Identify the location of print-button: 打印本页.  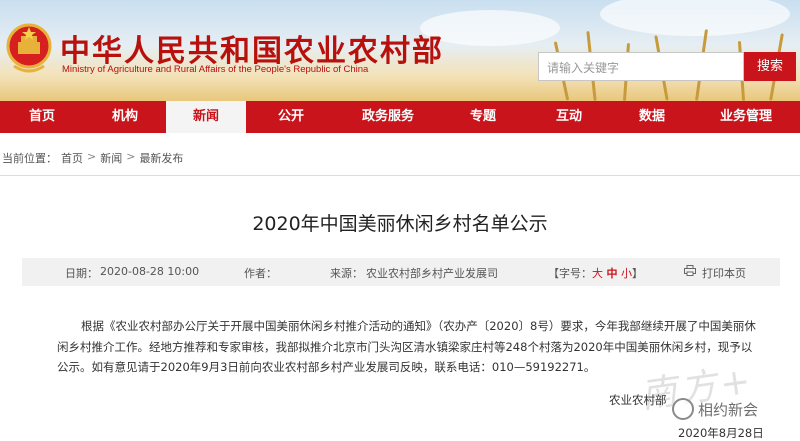
(724, 273).